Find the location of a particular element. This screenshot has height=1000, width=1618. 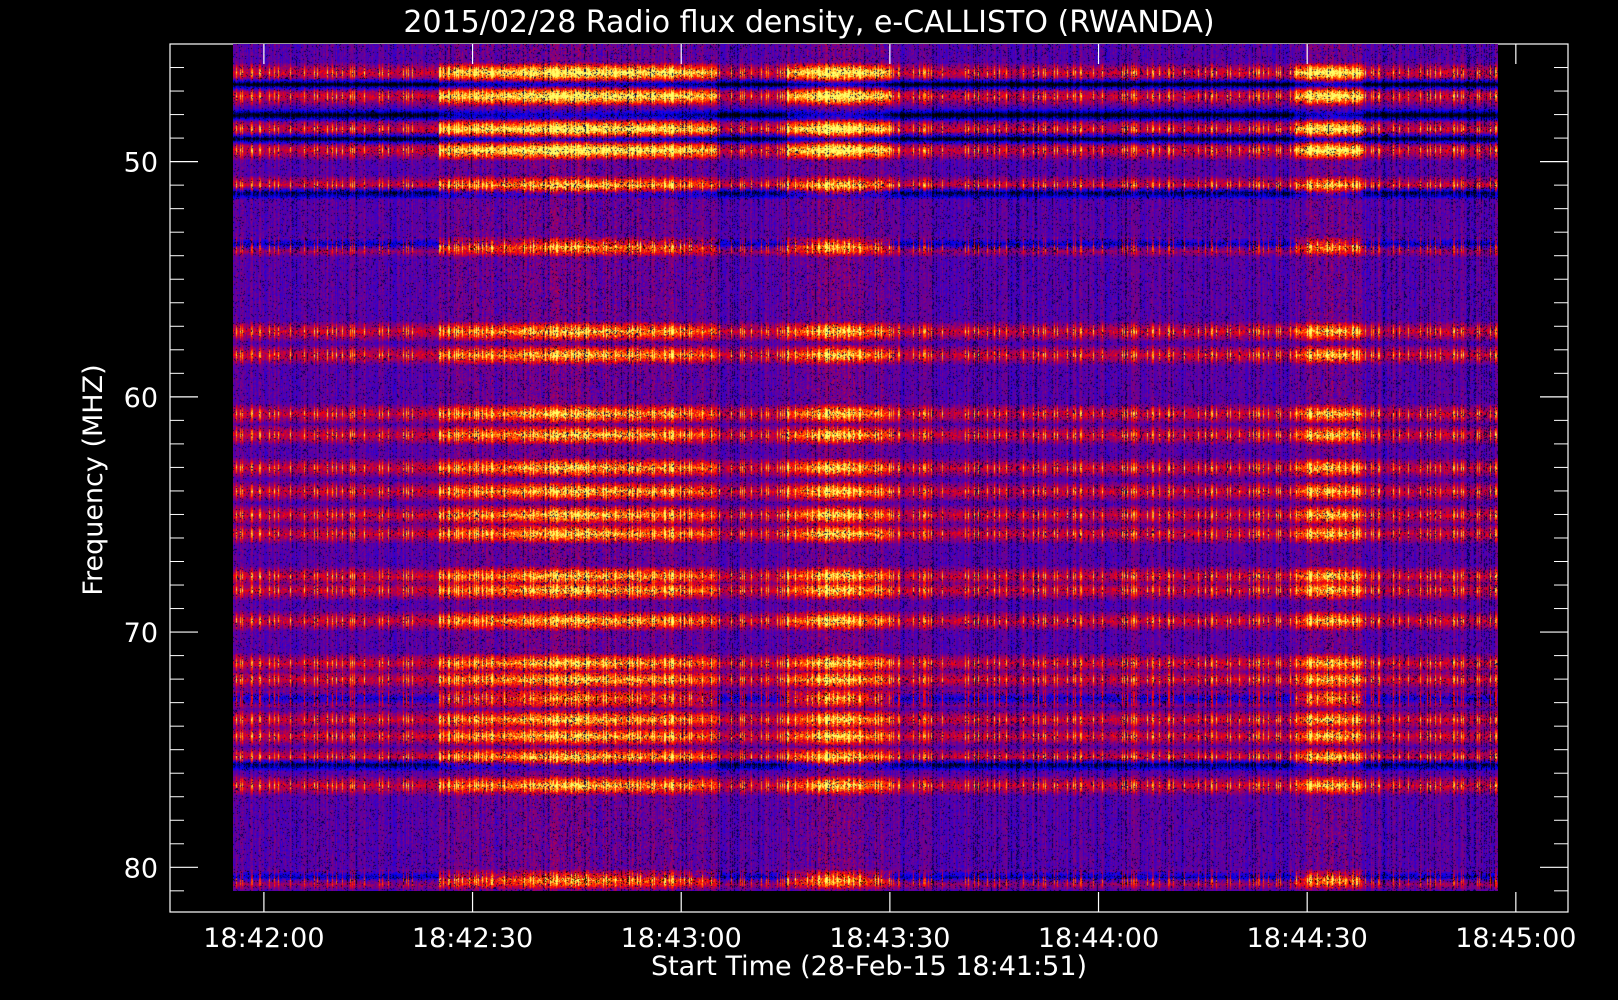

x-tick-label: 18:44:30 is located at coordinates (1307, 938).